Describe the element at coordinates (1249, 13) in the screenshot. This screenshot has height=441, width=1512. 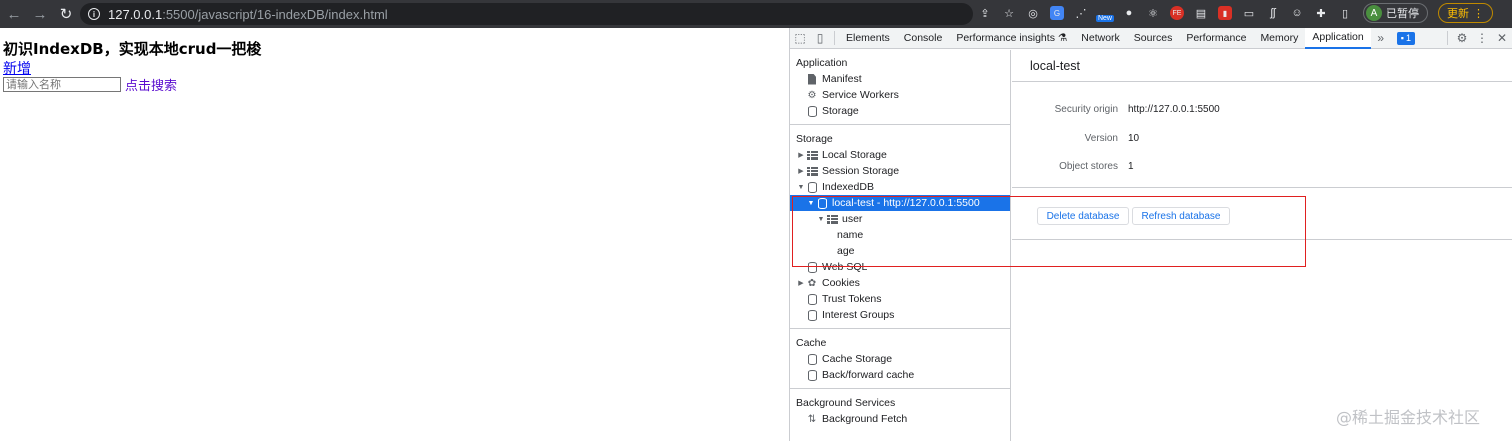
I see `media-icon: ▭` at that location.